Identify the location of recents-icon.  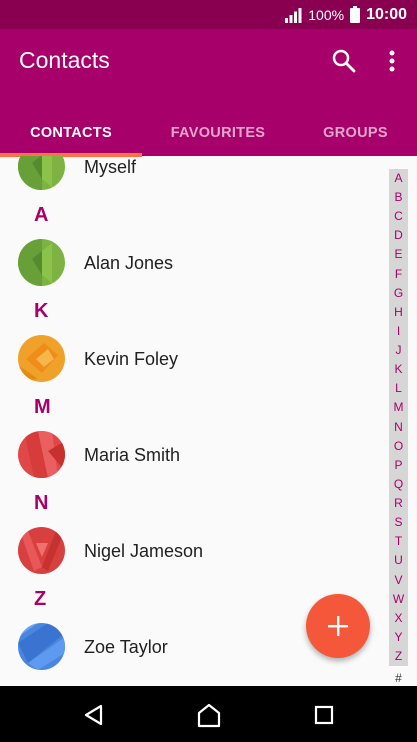
(324, 715).